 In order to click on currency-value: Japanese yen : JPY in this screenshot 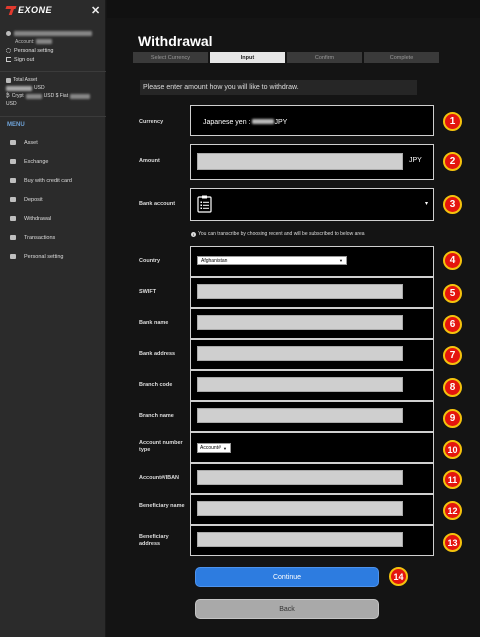, I will do `click(245, 122)`.